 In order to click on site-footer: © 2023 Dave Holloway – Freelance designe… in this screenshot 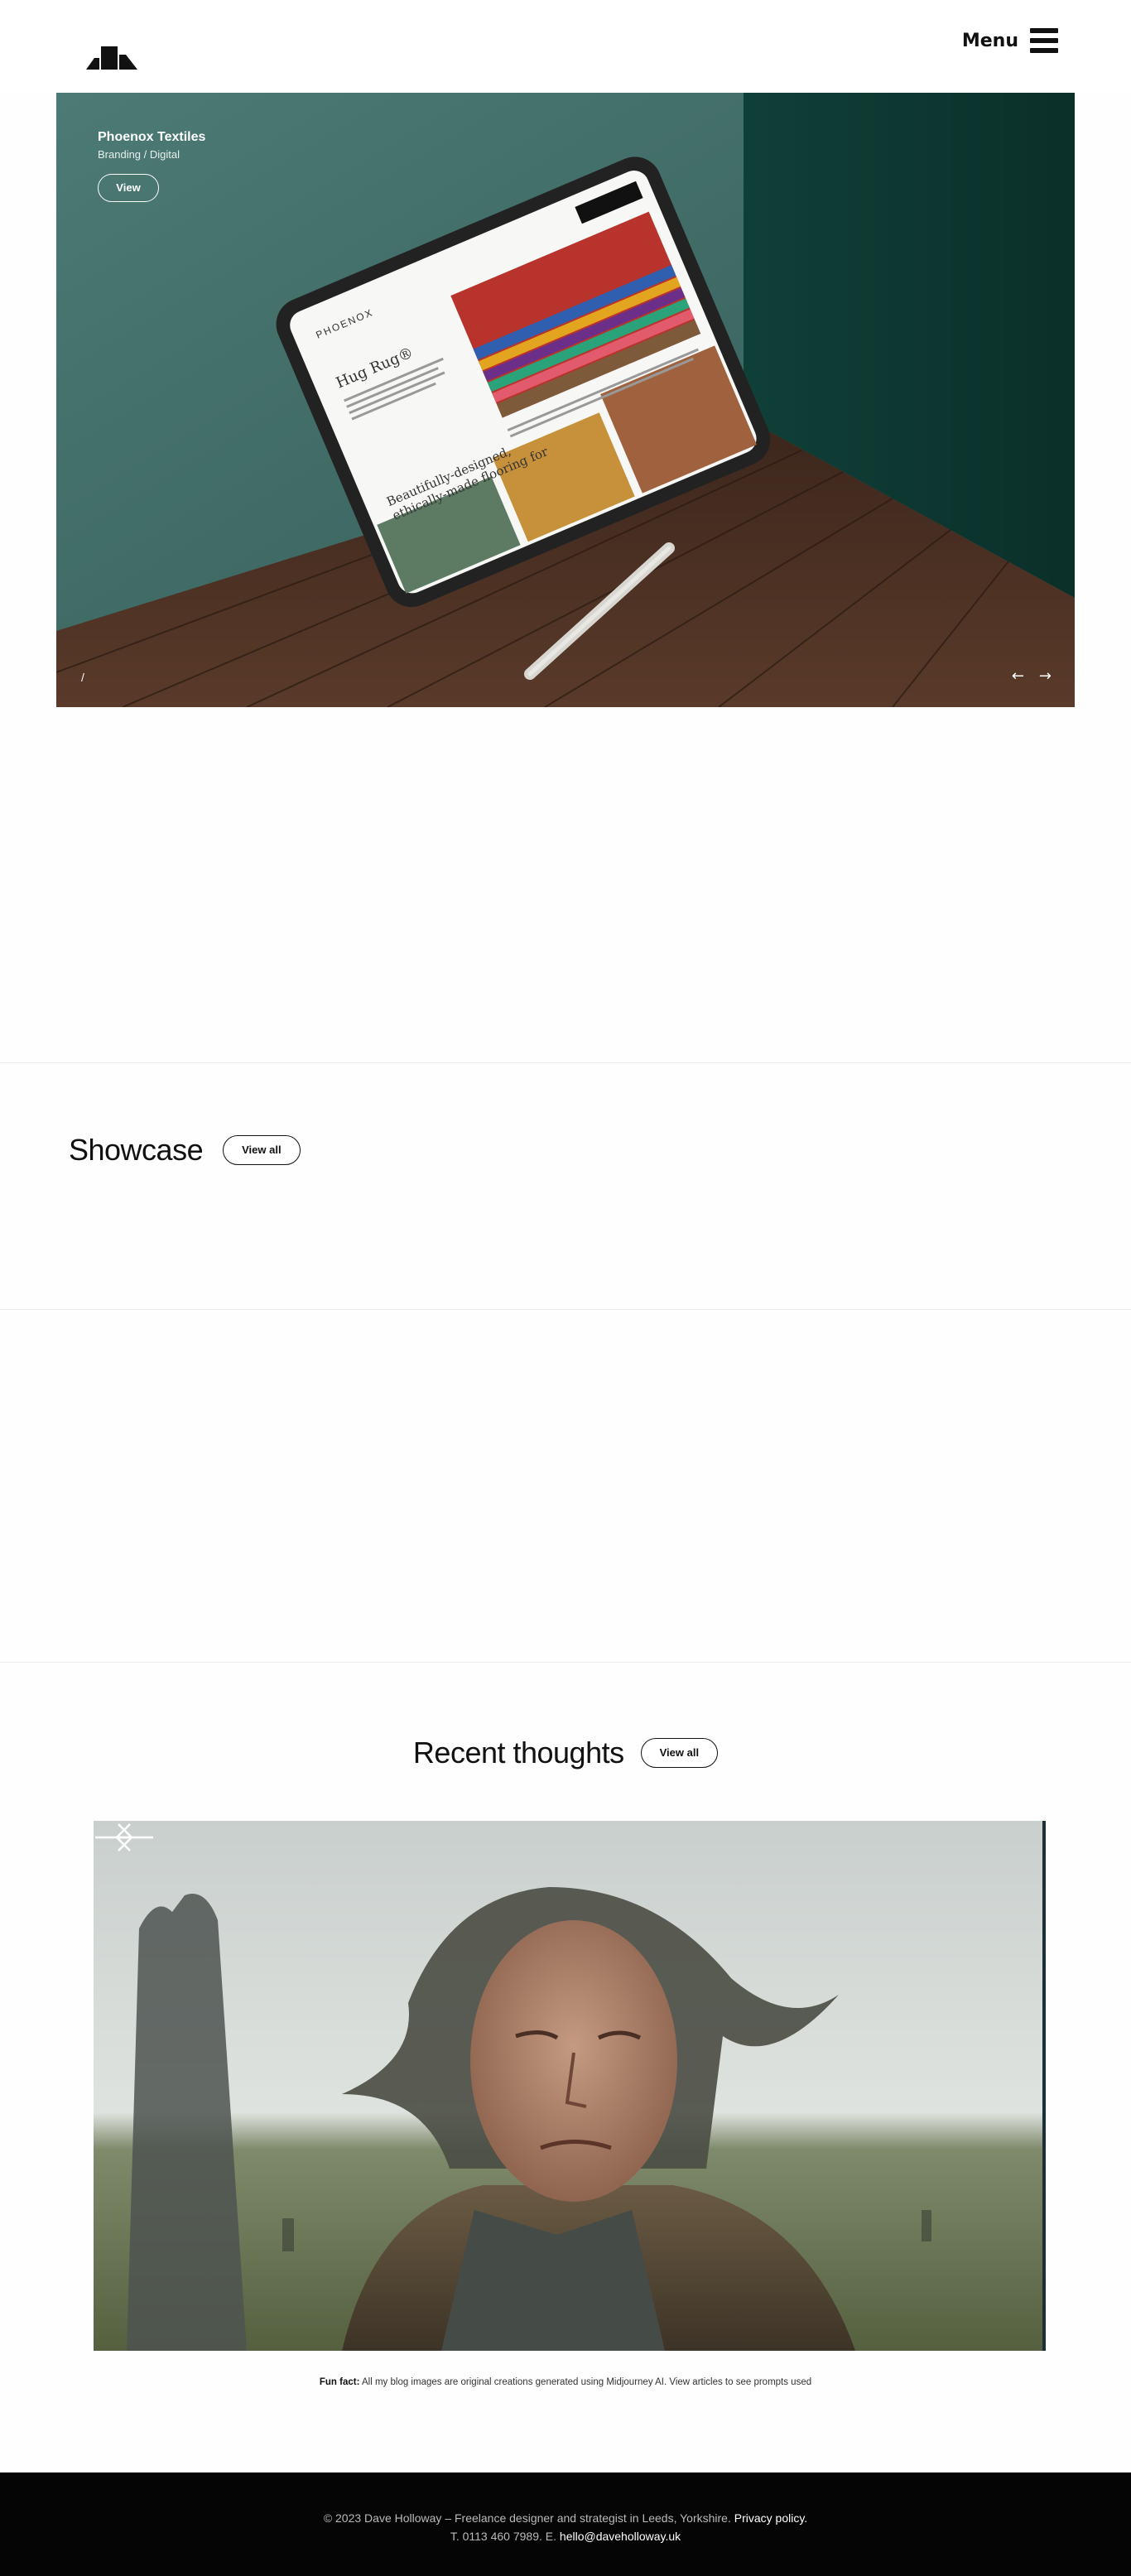, I will do `click(565, 2524)`.